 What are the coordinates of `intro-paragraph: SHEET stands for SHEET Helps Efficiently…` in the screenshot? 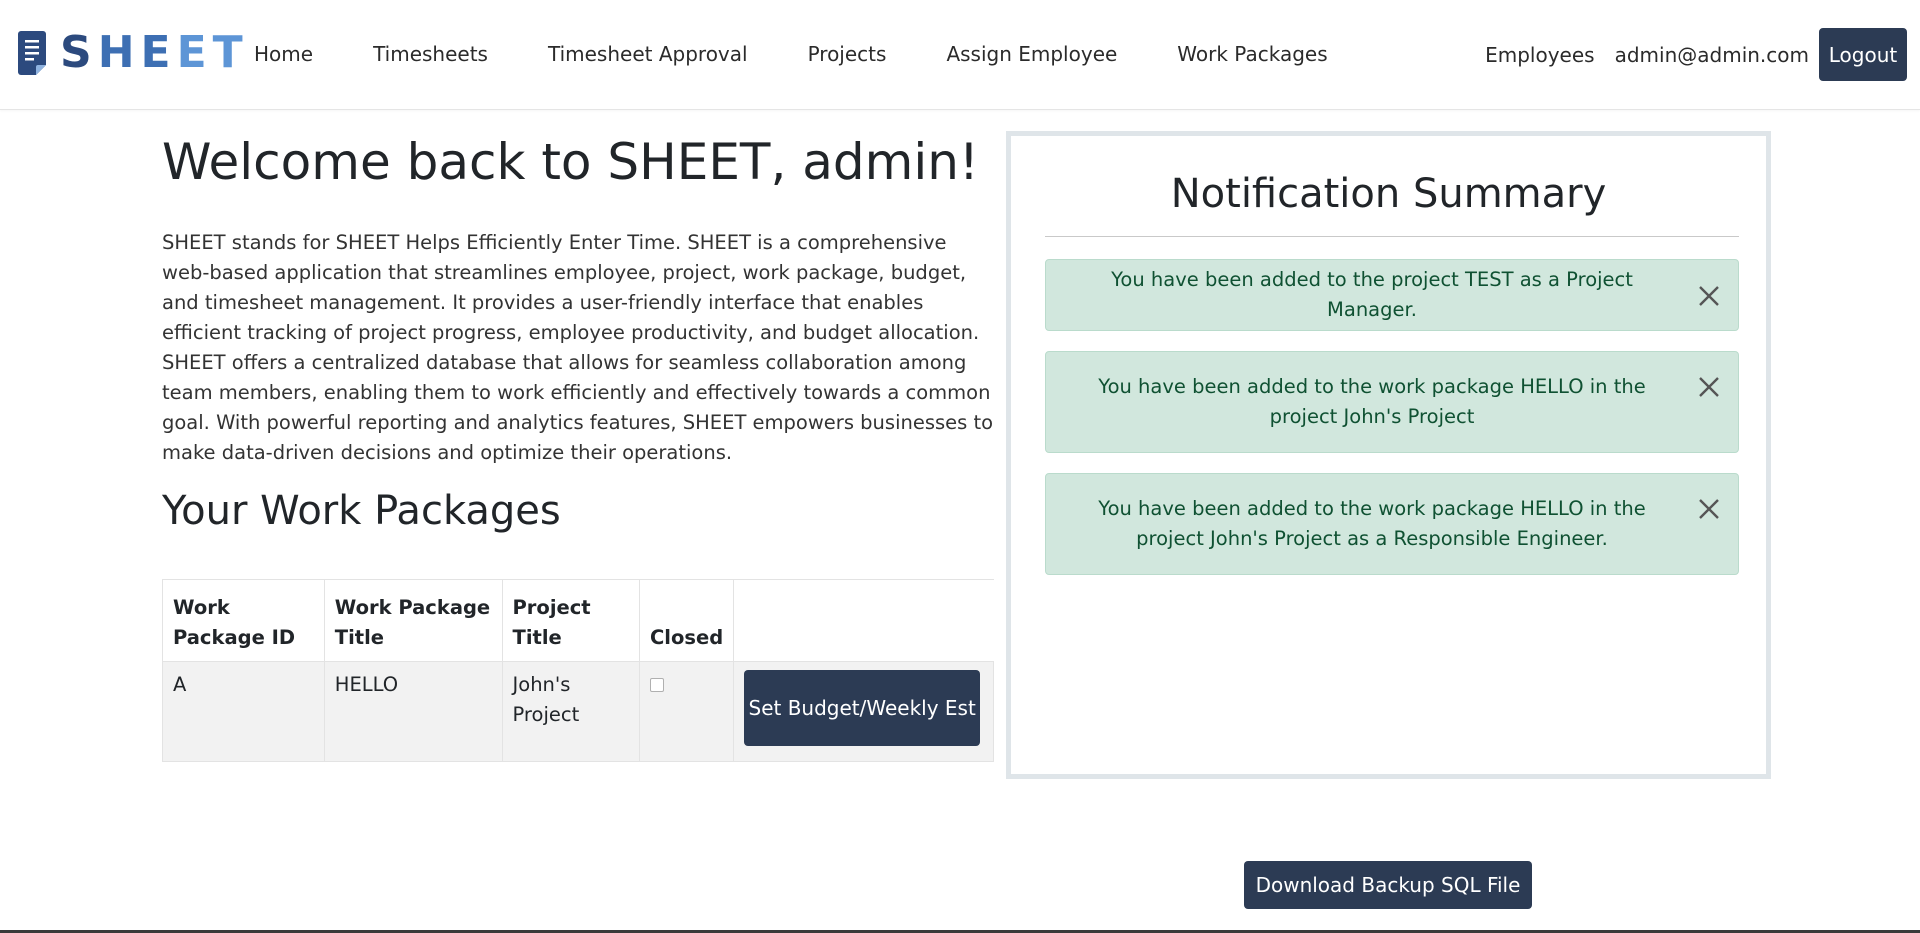 It's located at (578, 347).